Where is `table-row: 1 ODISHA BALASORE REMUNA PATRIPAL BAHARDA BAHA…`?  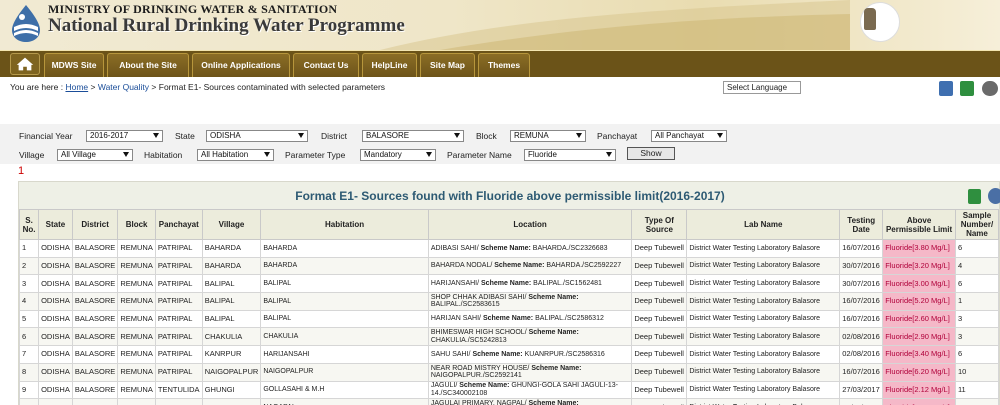
table-row: 1 ODISHA BALASORE REMUNA PATRIPAL BAHARDA BAHA… is located at coordinates (509, 248).